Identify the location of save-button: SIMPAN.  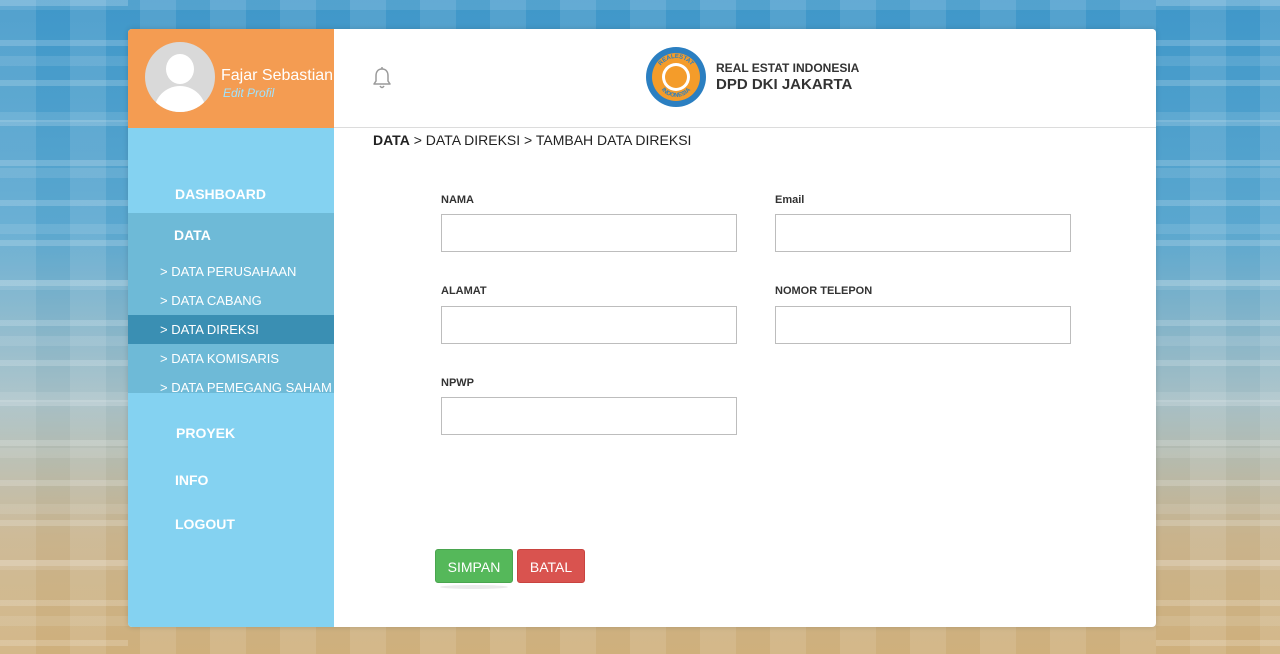
(474, 566).